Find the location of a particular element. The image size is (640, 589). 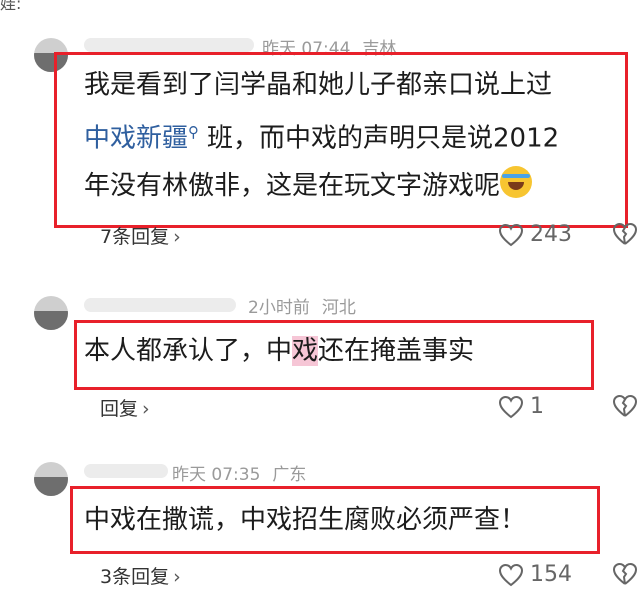

replies-label: 3条回复 is located at coordinates (135, 577).